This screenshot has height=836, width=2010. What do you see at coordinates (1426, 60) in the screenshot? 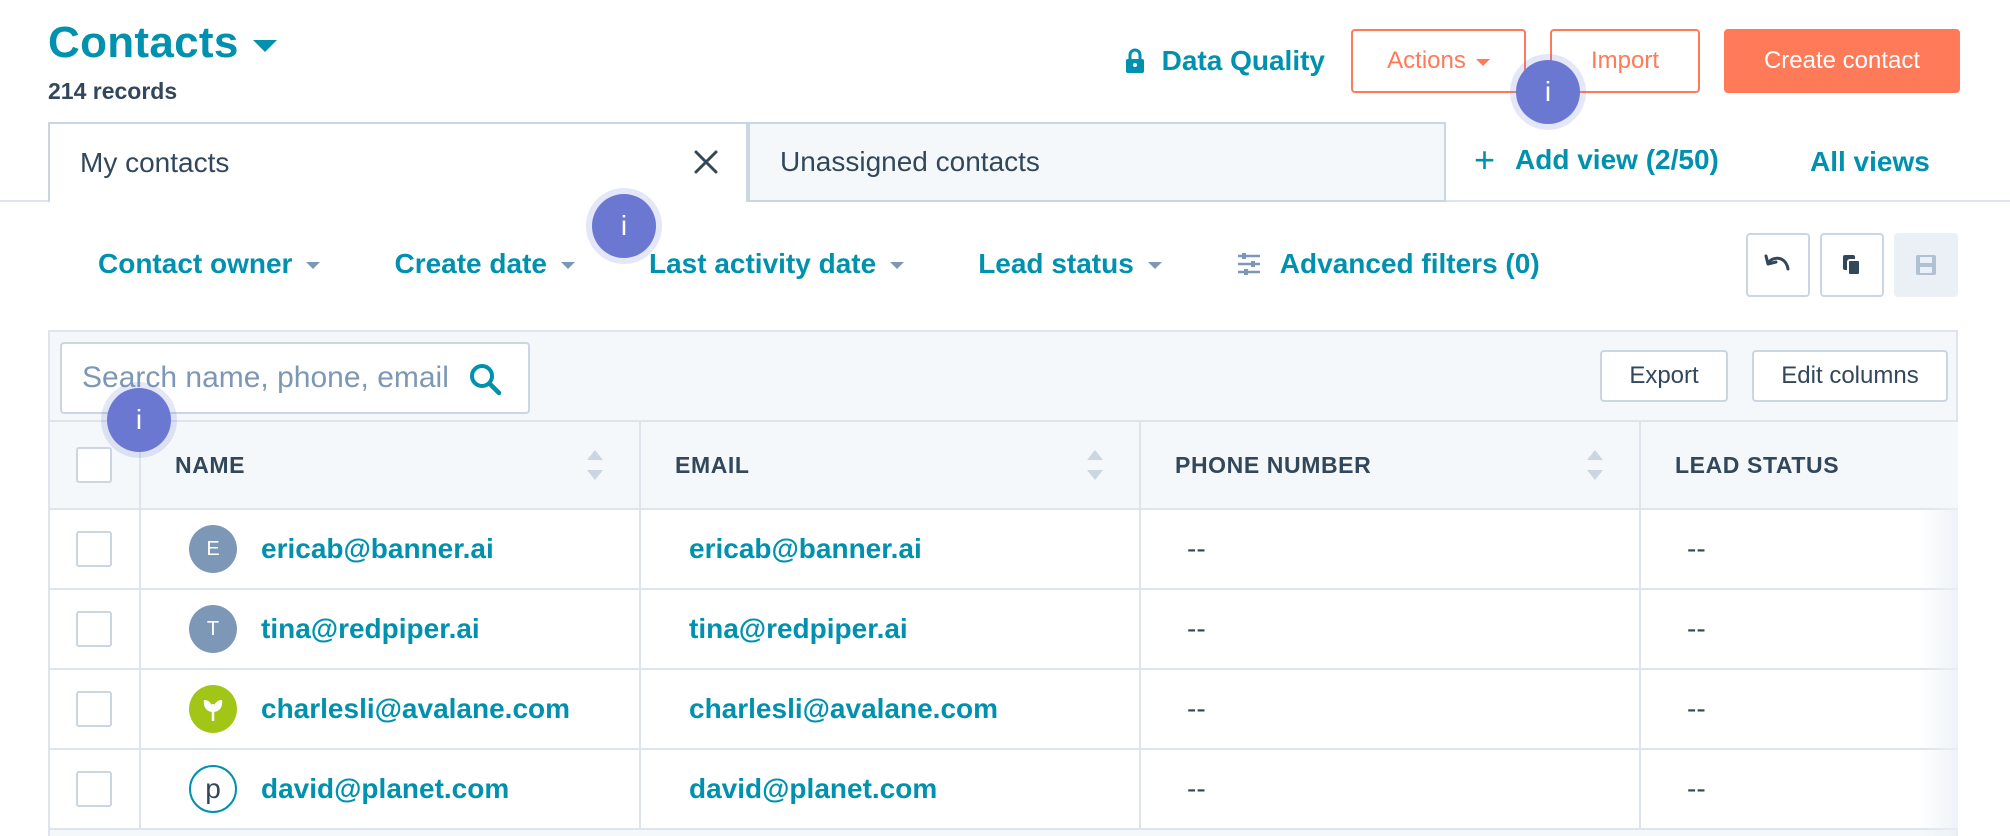
I see `actions-label: Actions` at bounding box center [1426, 60].